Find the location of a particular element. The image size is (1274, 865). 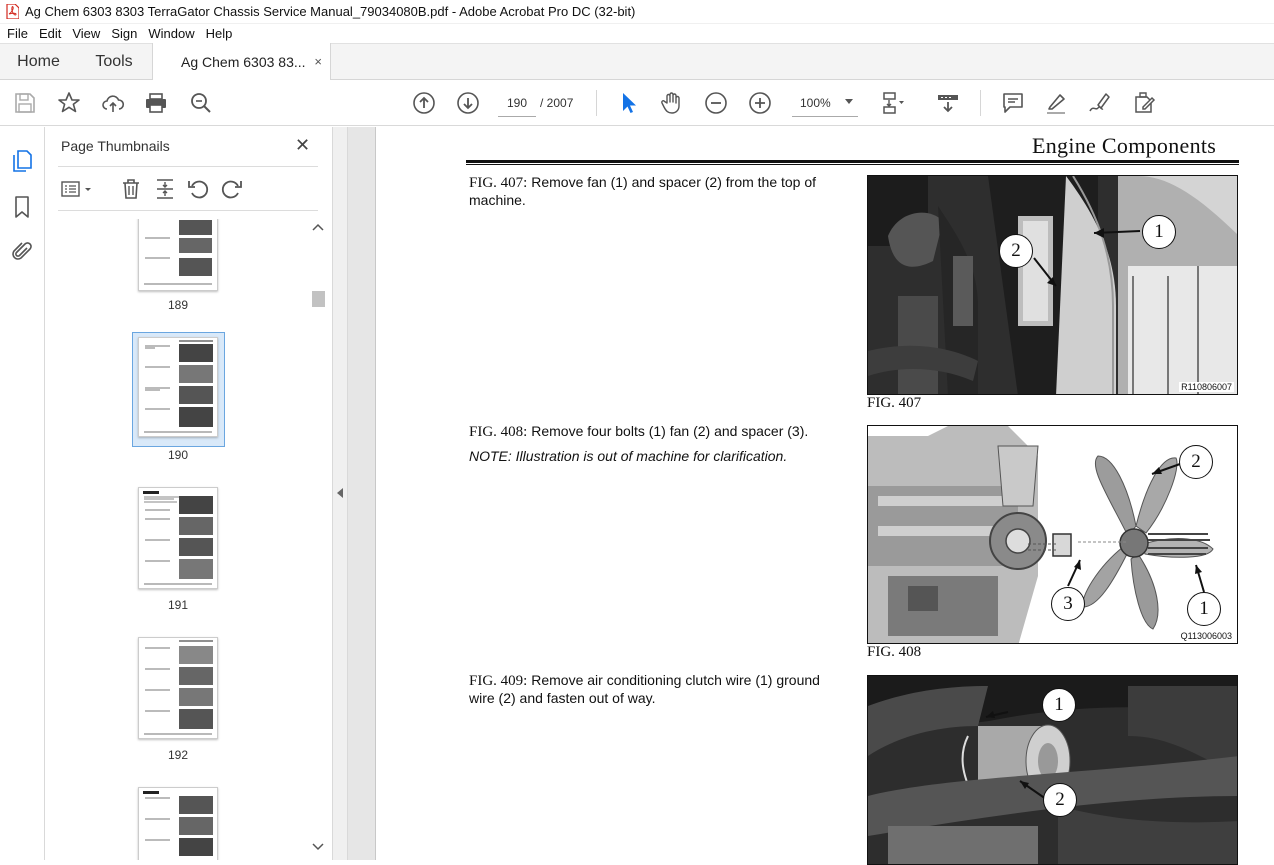

highlight-pen-icon is located at coordinates (1056, 103).